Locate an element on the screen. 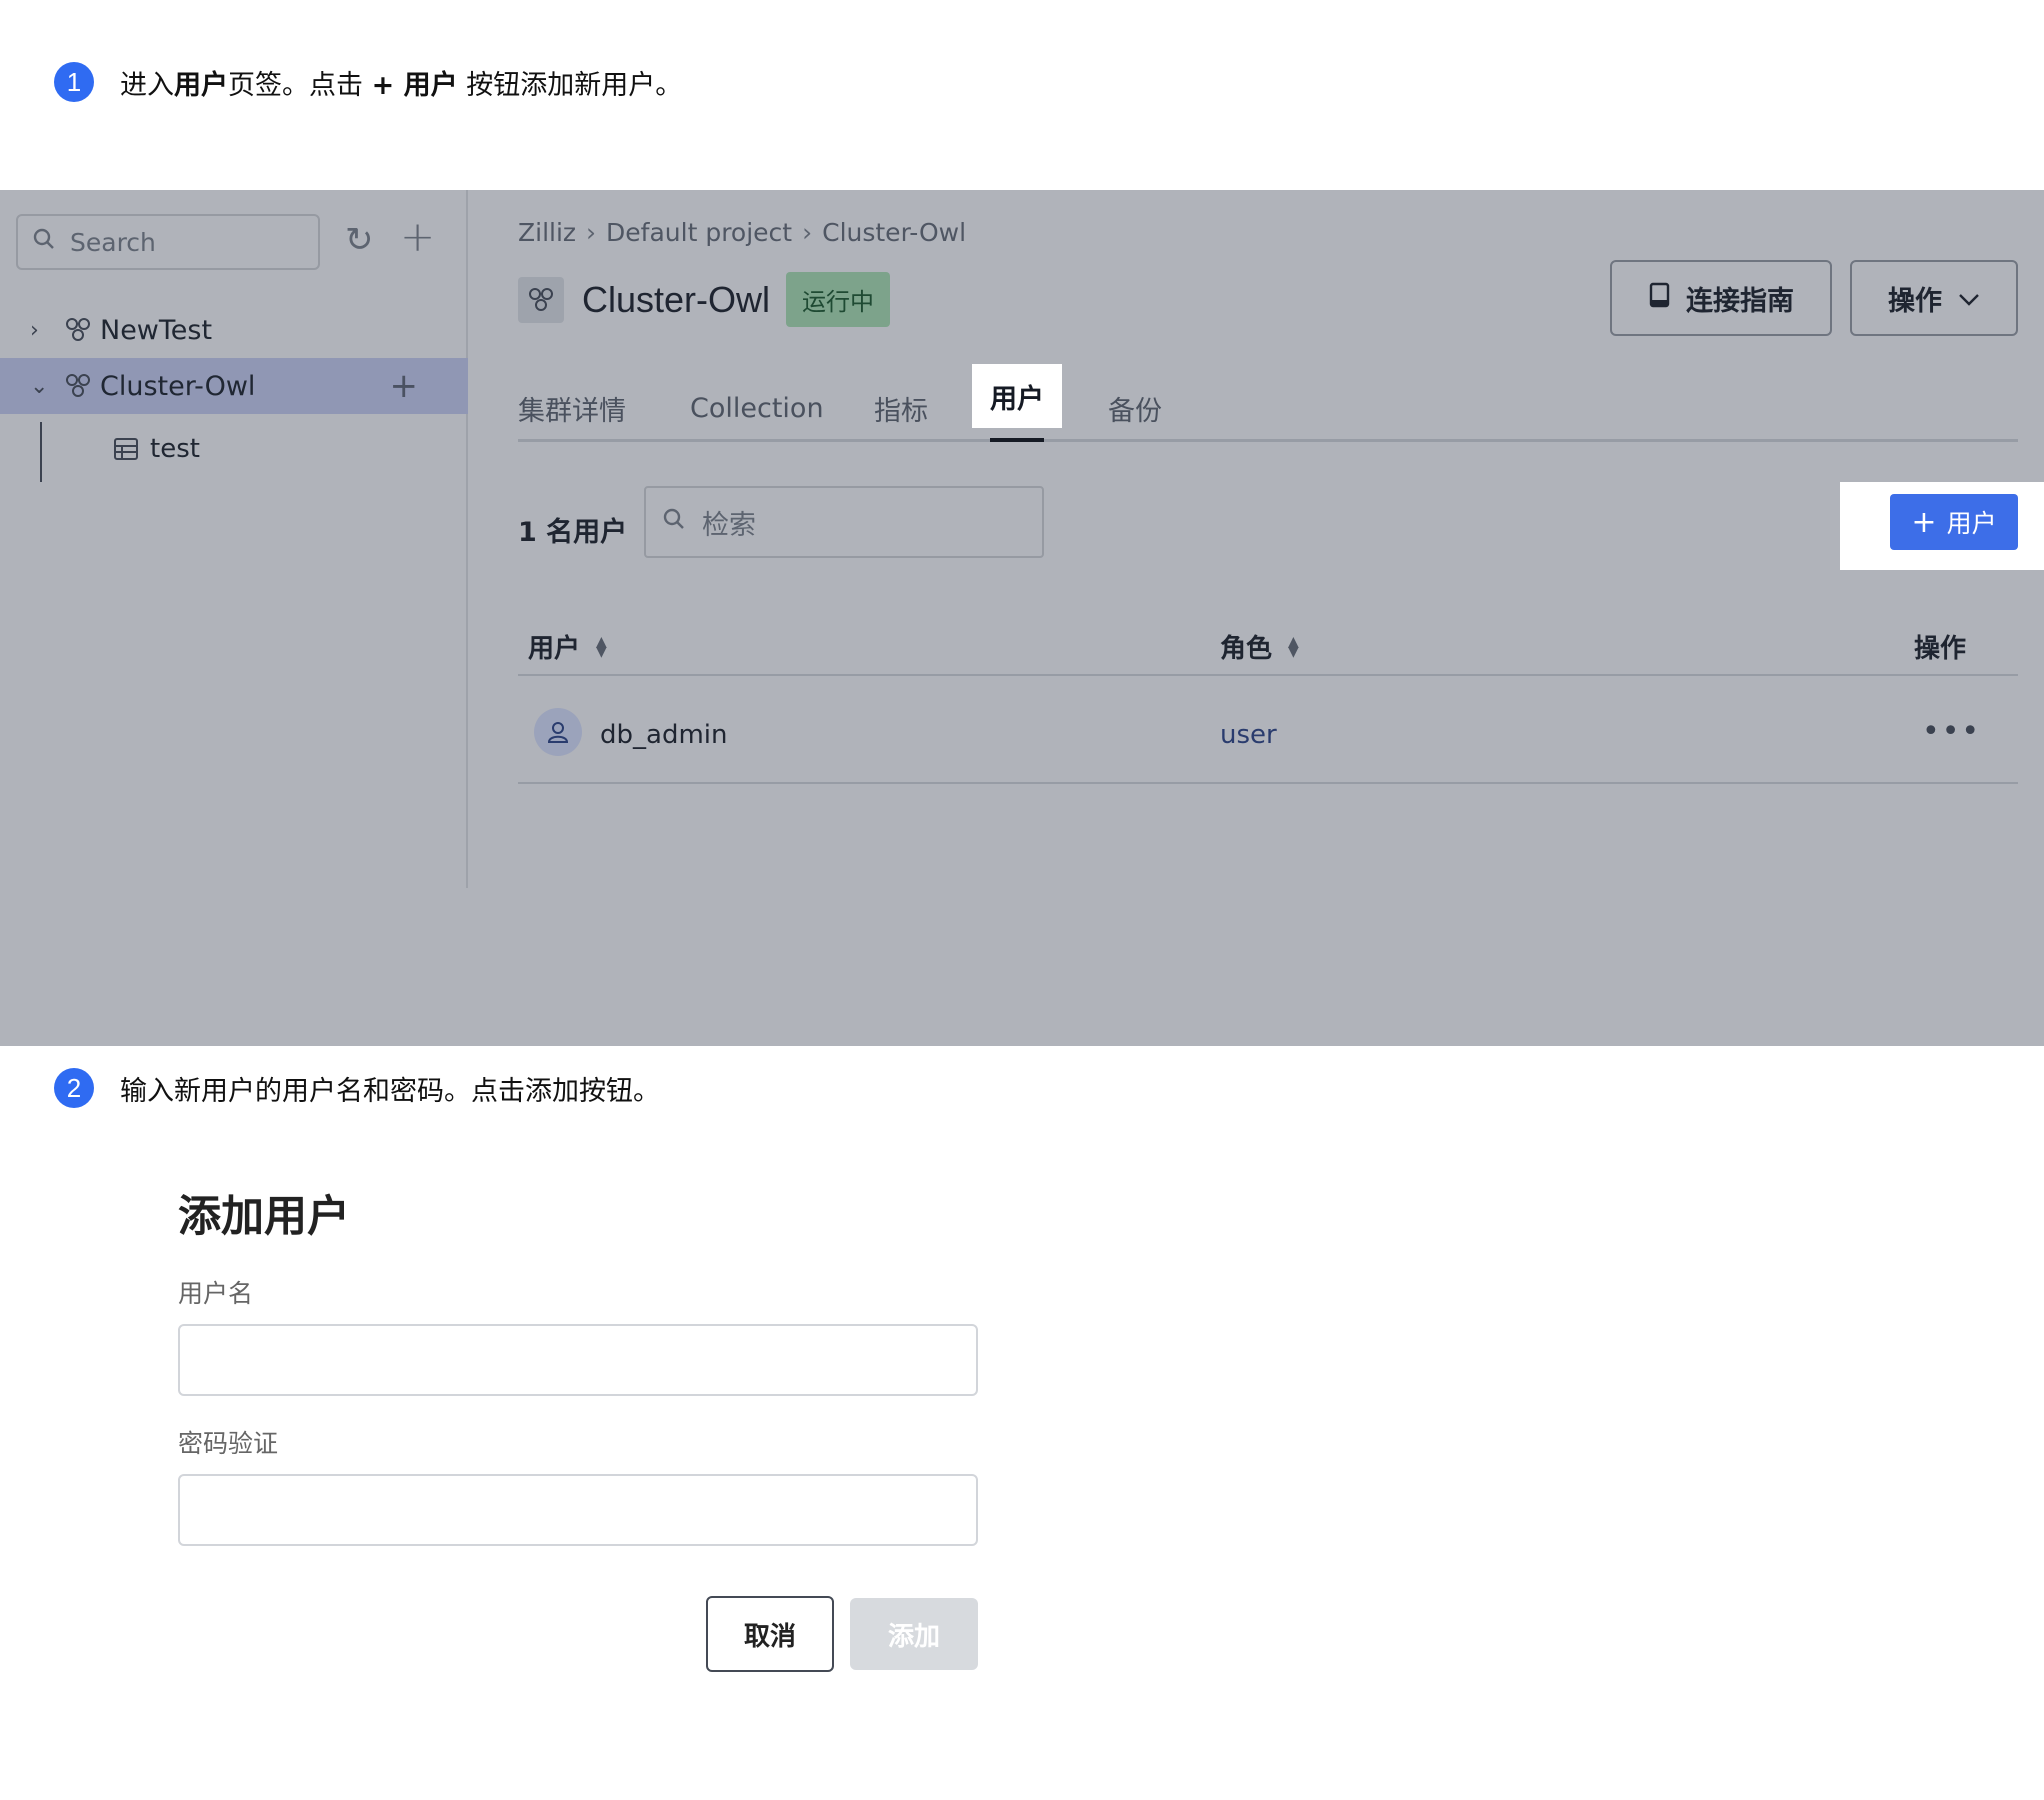 The width and height of the screenshot is (2044, 1800). chevron-down-icon is located at coordinates (1969, 298).